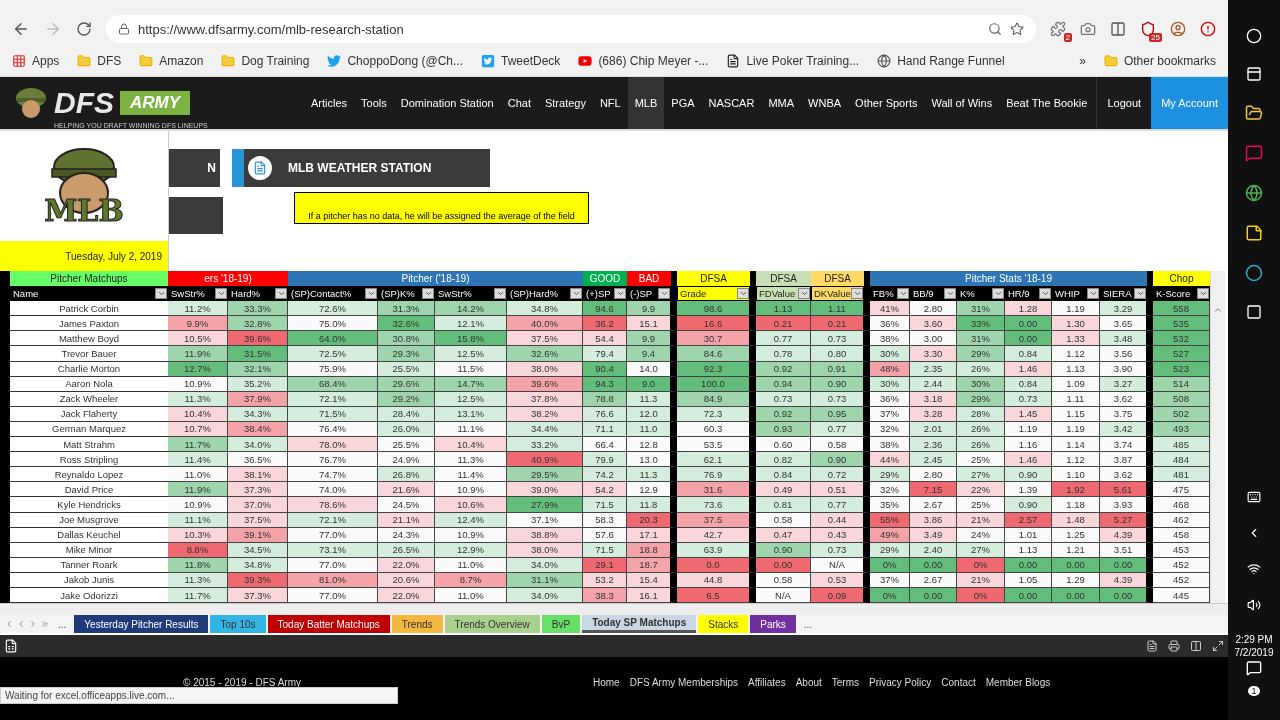 This screenshot has width=1280, height=720. I want to click on document-icon, so click(1152, 646).